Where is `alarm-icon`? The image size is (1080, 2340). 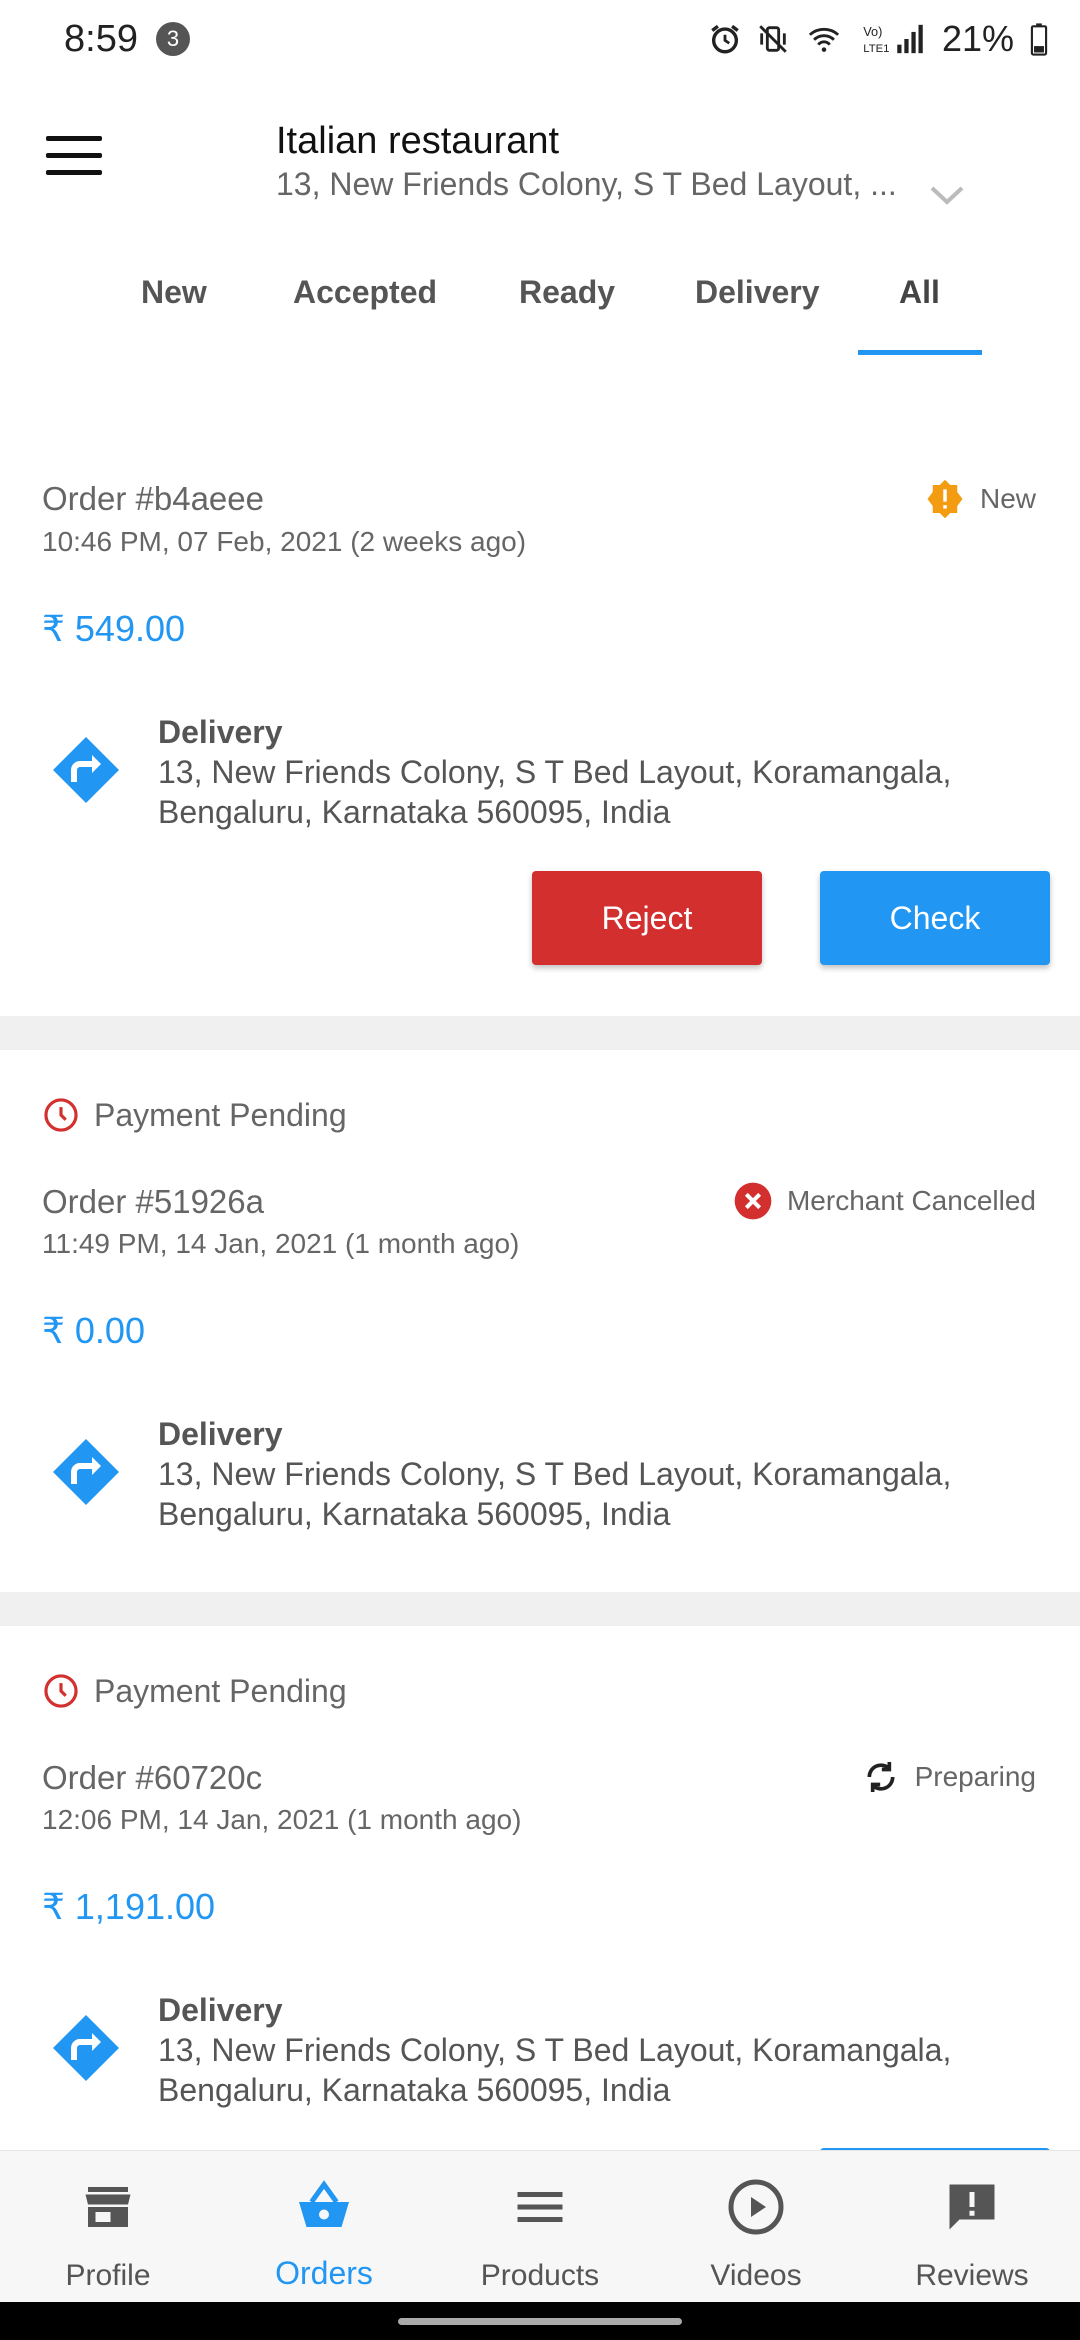
alarm-icon is located at coordinates (725, 39).